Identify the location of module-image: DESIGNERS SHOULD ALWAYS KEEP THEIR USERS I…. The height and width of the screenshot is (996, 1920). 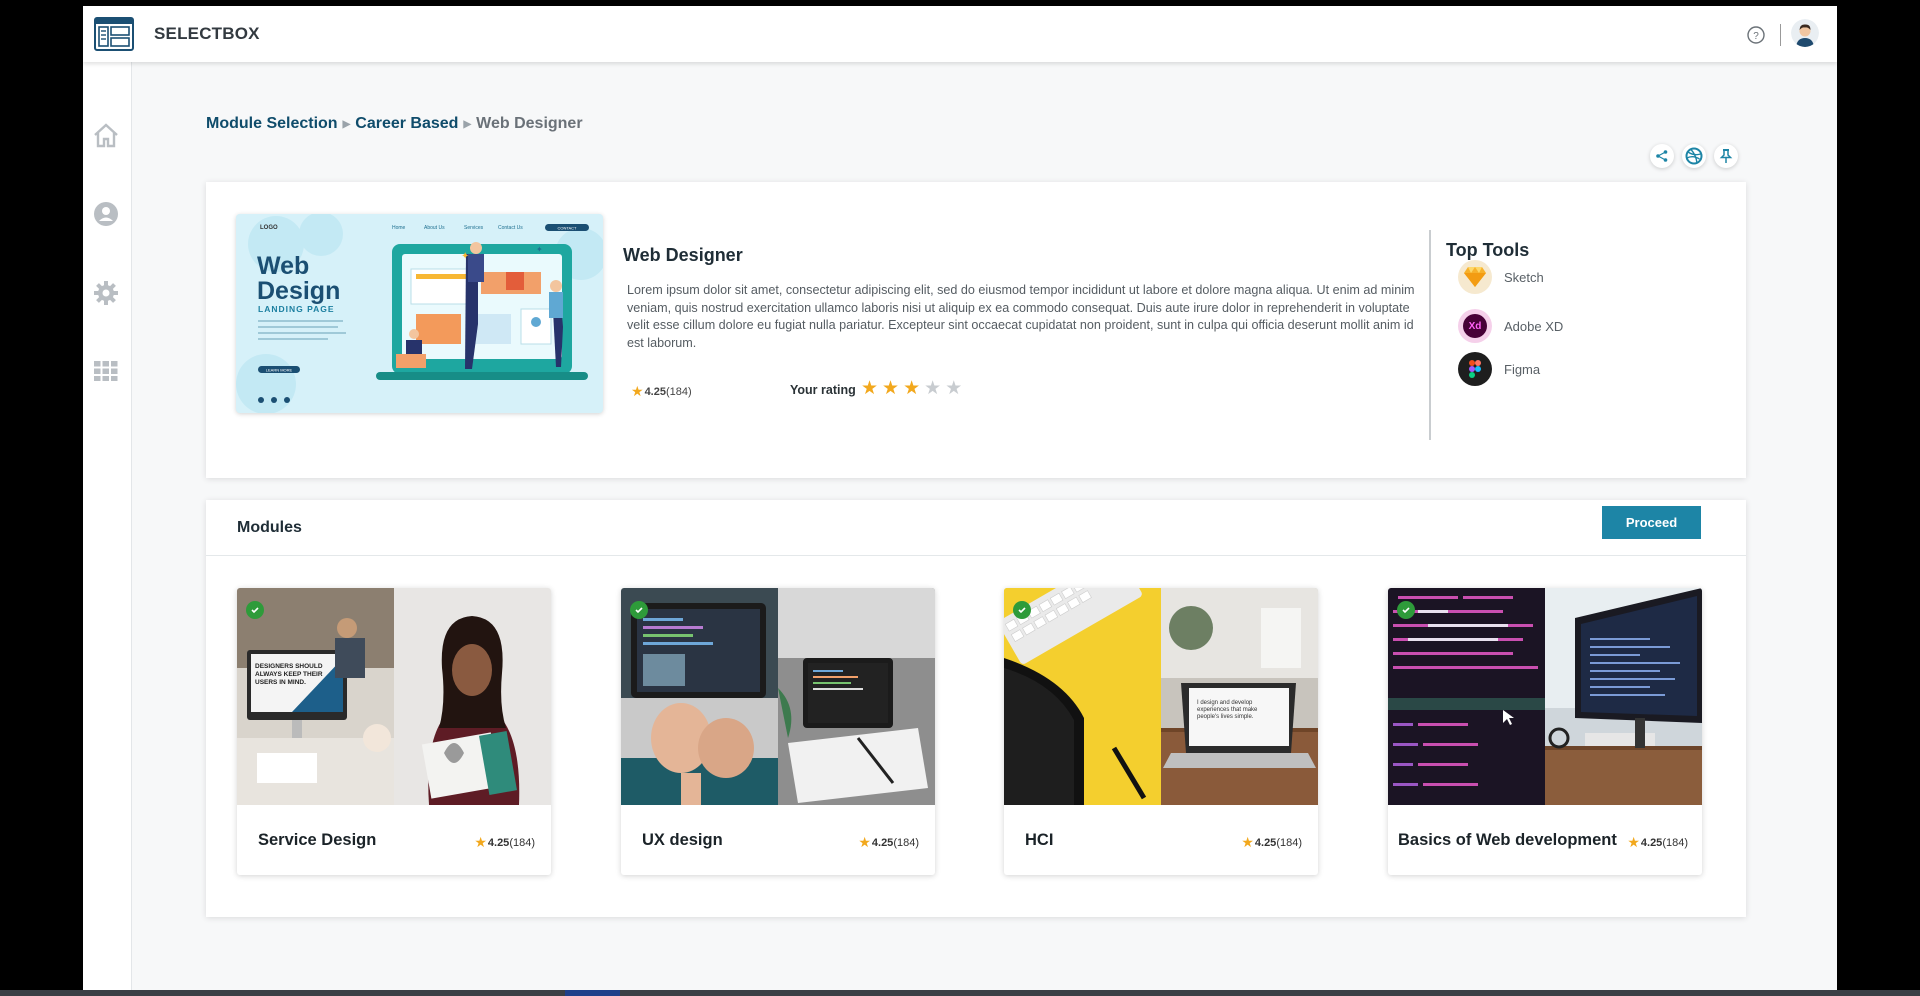
(394, 696).